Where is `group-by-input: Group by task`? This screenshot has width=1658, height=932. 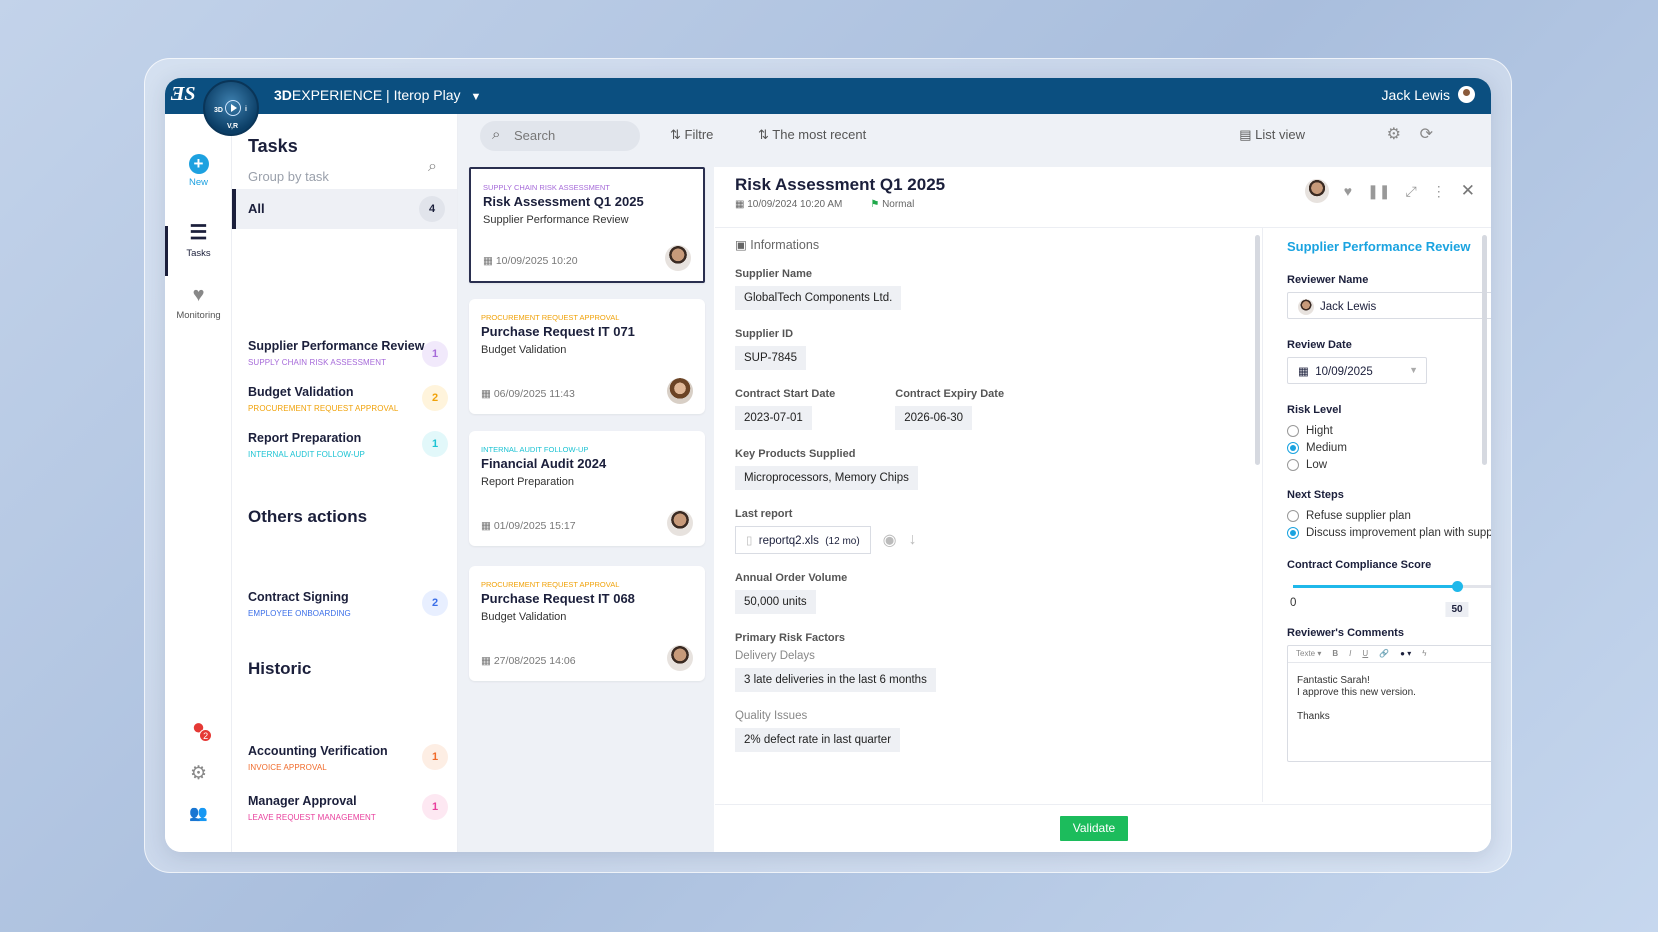 group-by-input: Group by task is located at coordinates (288, 176).